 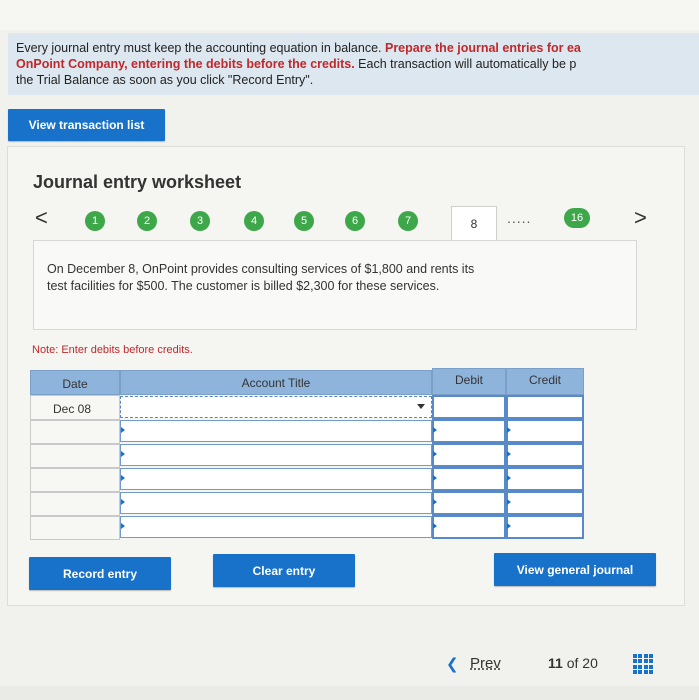 I want to click on row-3-account-select, so click(x=276, y=455).